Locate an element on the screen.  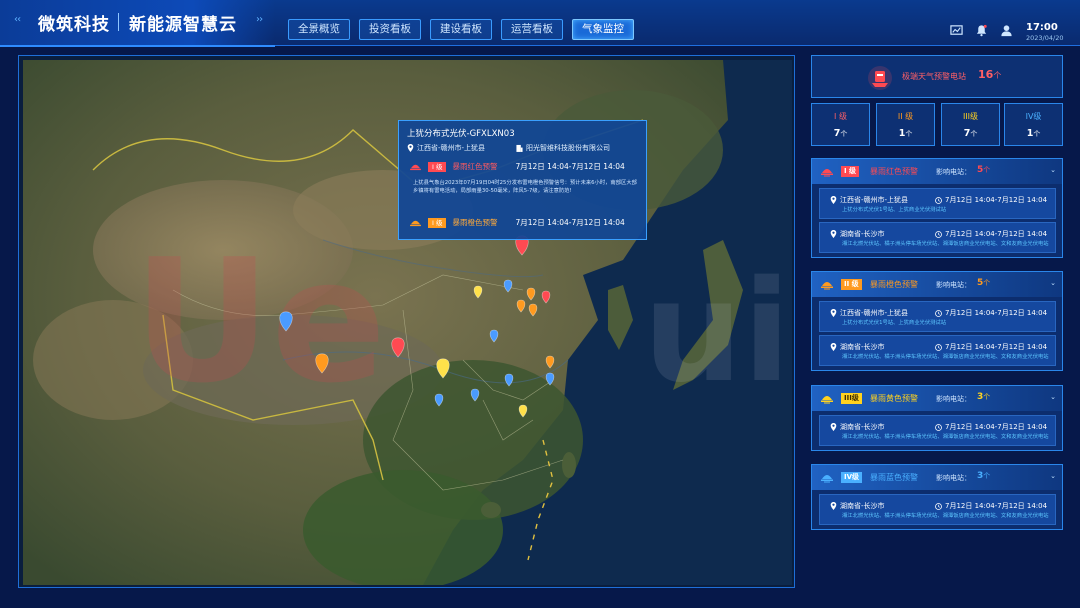
monitor-chart-icon is located at coordinates (956, 30).